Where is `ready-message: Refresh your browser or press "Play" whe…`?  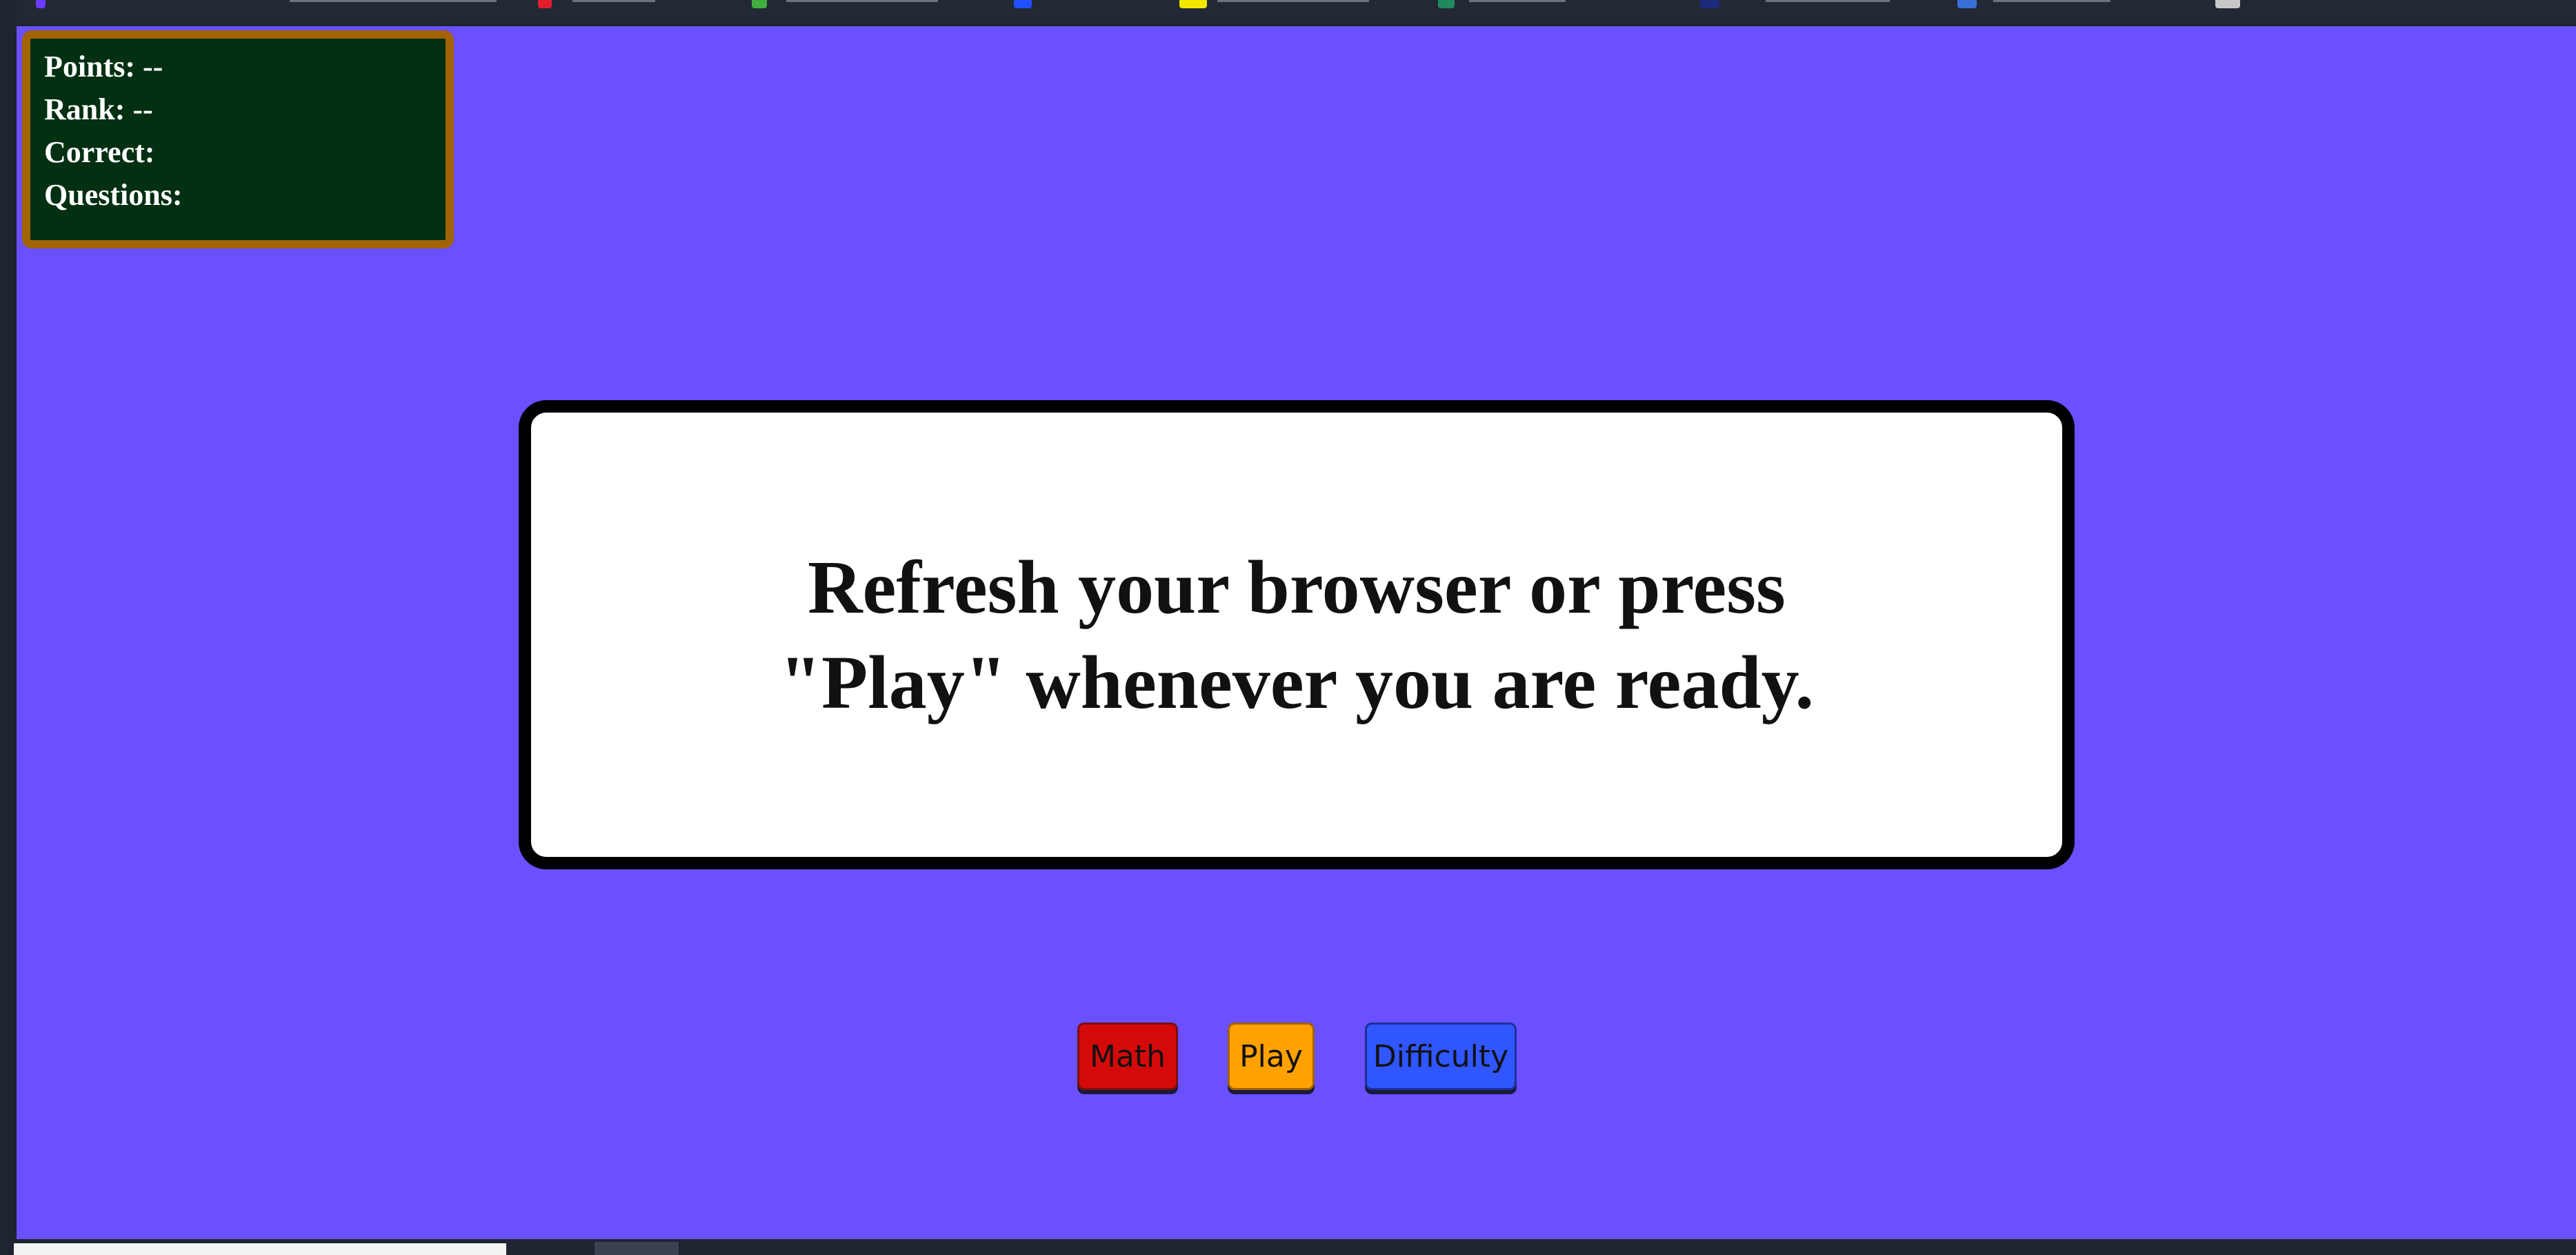
ready-message: Refresh your browser or press "Play" whe… is located at coordinates (1297, 634).